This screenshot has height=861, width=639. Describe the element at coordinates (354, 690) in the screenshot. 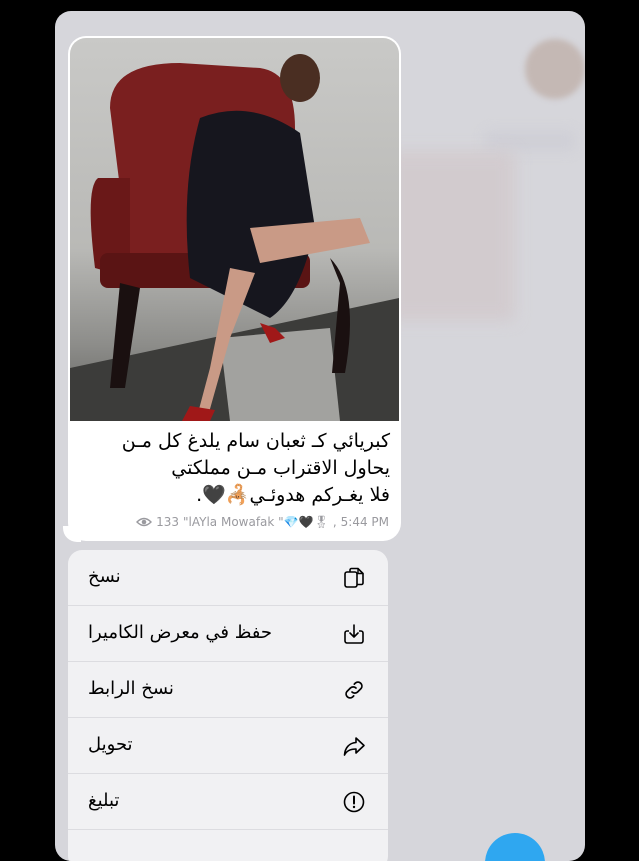

I see `link-icon` at that location.